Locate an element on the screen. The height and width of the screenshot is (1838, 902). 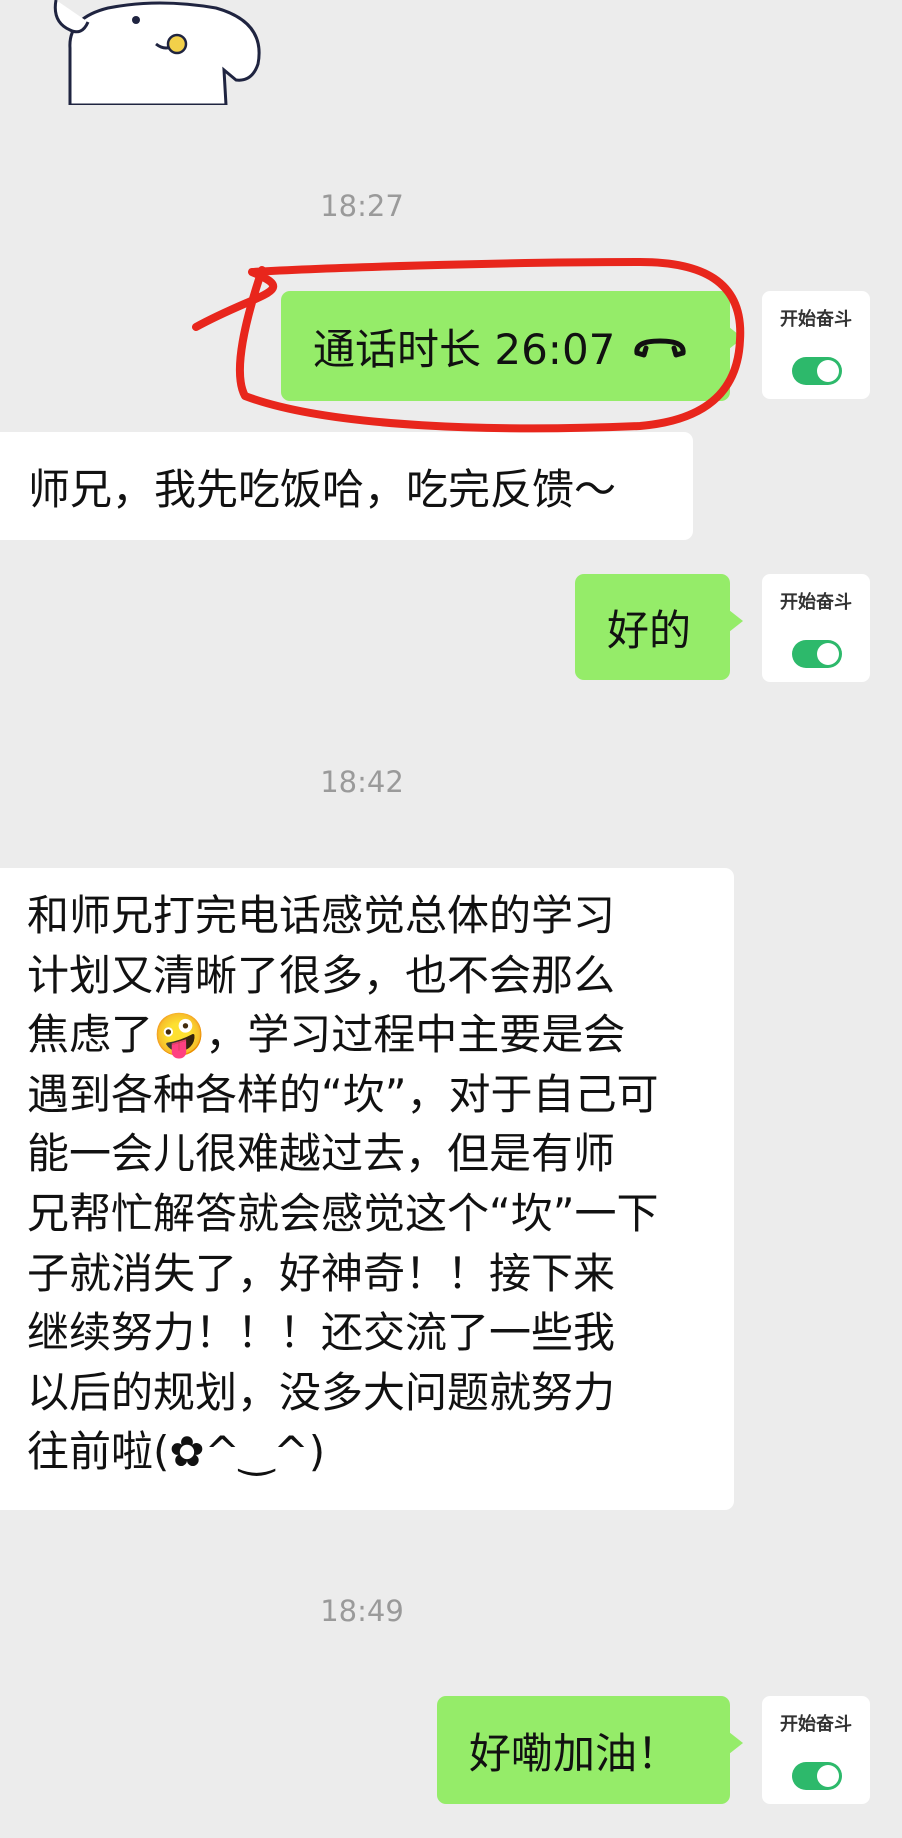
call-duration-bubble: 通话时长 26:07 is located at coordinates (512, 346).